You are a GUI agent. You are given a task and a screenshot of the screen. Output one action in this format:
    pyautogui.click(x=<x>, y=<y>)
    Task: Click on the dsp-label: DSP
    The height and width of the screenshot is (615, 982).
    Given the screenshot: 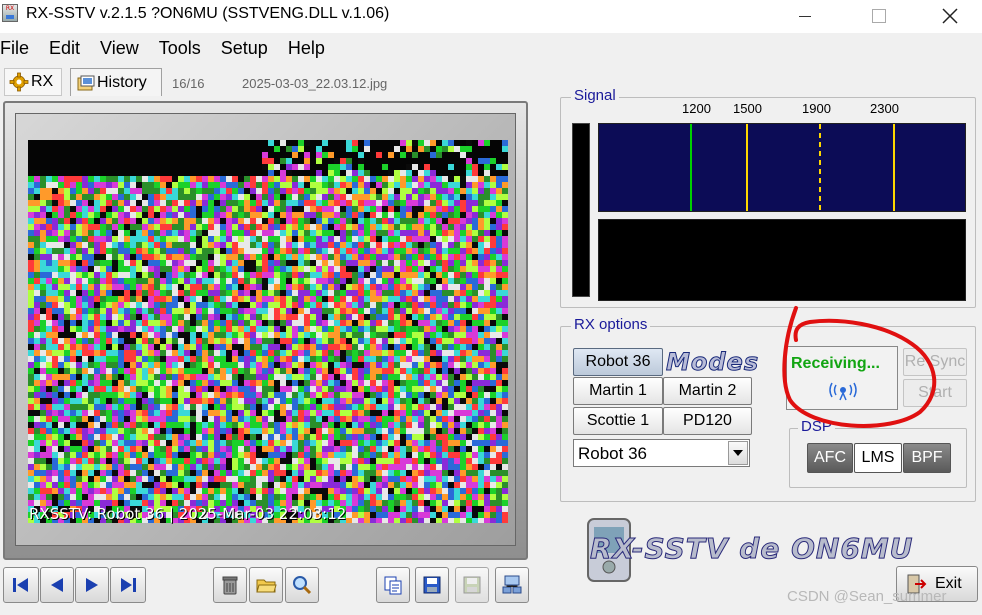 What is the action you would take?
    pyautogui.click(x=816, y=426)
    